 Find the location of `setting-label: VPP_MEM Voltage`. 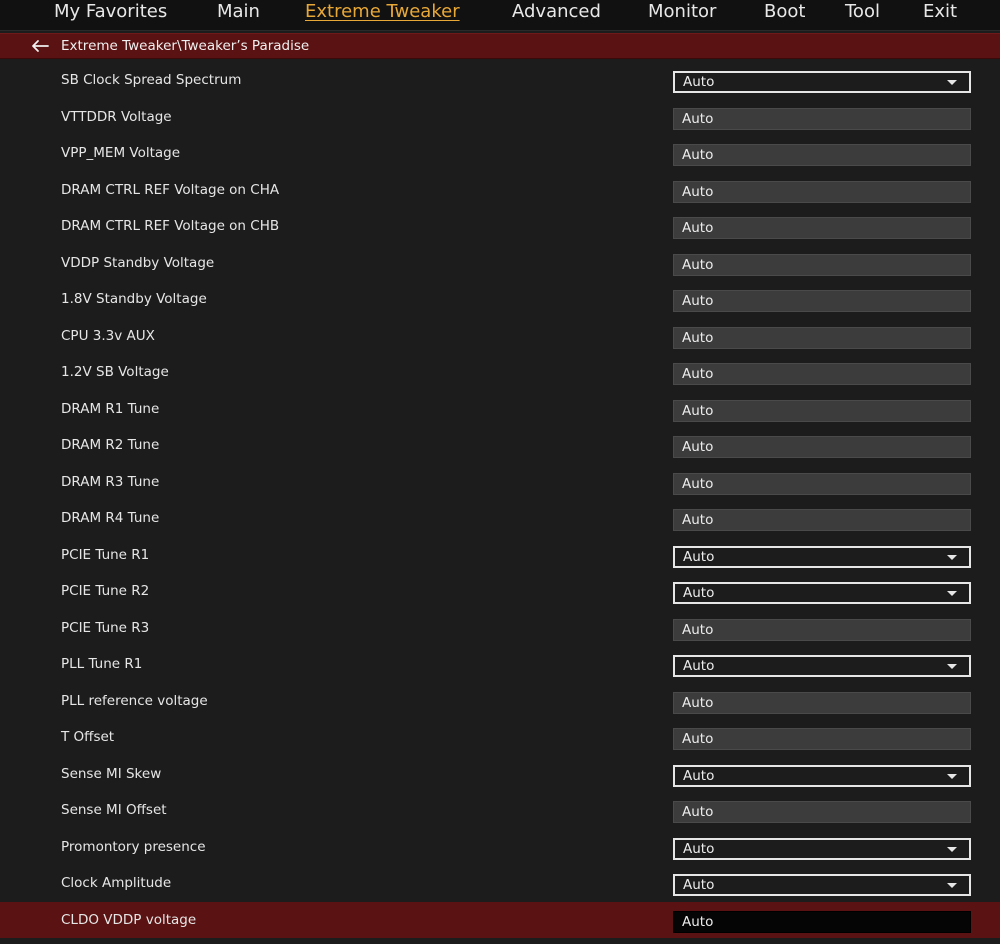

setting-label: VPP_MEM Voltage is located at coordinates (121, 153).